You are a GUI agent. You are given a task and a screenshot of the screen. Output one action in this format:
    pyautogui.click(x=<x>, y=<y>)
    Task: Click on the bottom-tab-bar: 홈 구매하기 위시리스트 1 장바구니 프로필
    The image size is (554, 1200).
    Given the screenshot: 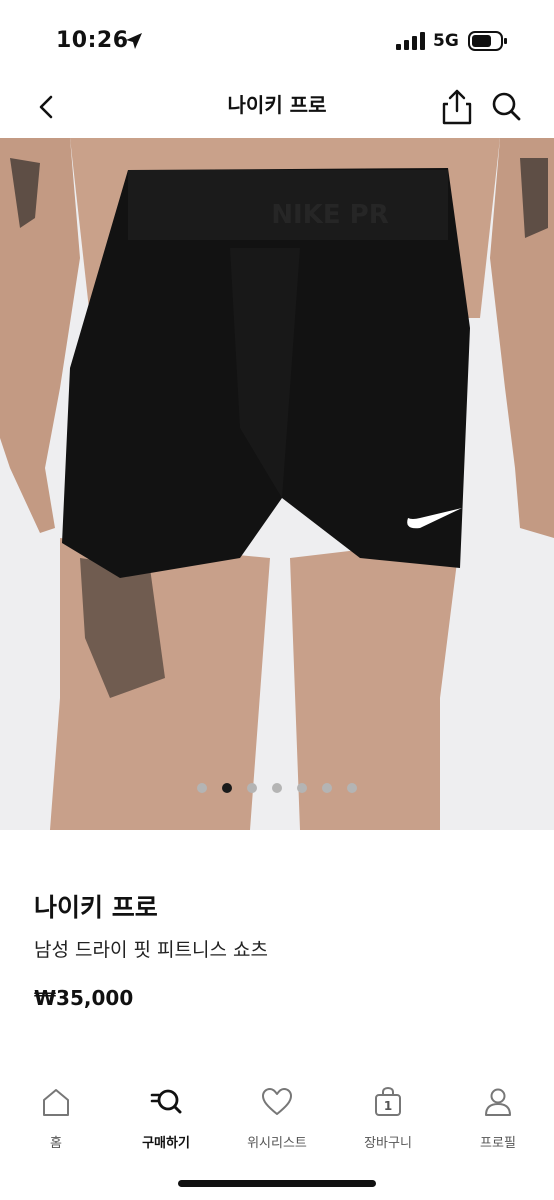 What is the action you would take?
    pyautogui.click(x=277, y=1125)
    